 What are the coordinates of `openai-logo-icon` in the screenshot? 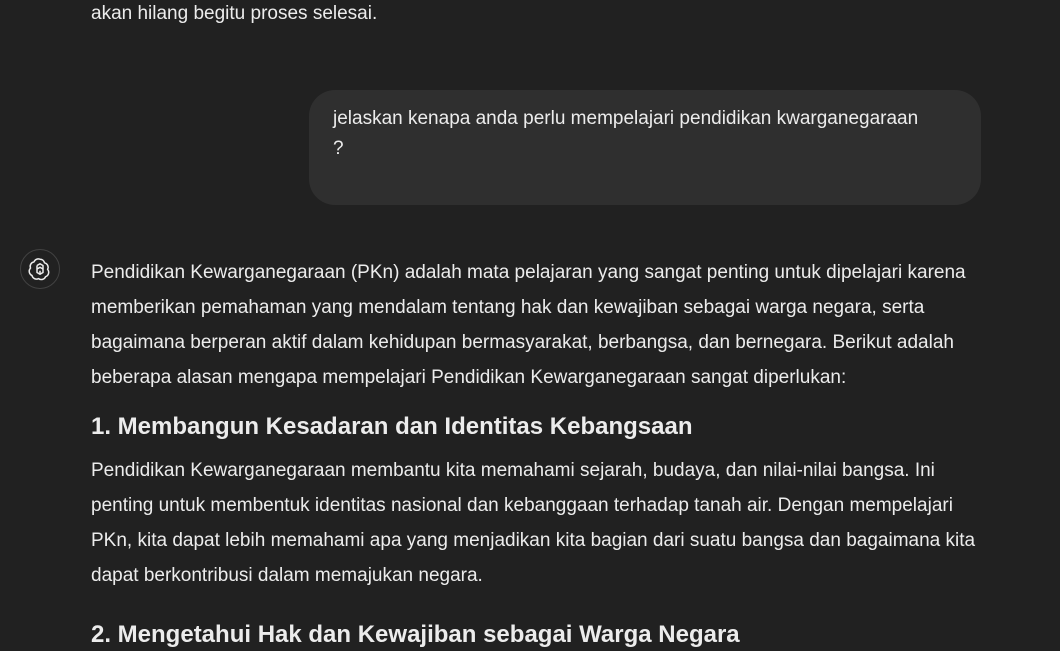 It's located at (39, 269).